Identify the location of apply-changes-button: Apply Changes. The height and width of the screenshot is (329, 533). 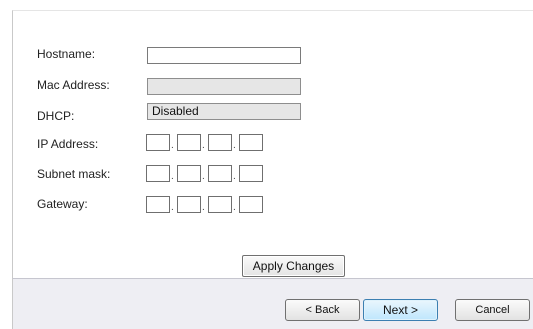
(293, 266).